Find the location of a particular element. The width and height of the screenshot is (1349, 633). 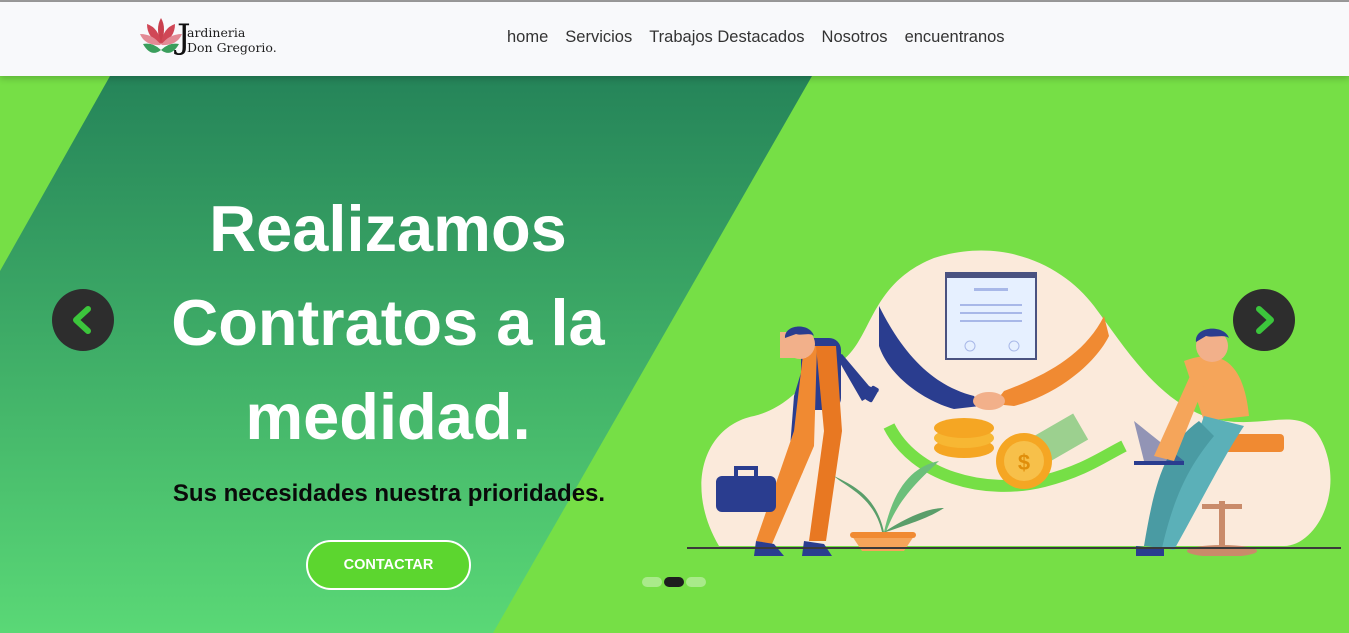

brand-name: ardineria Don Gregorio. is located at coordinates (232, 40).